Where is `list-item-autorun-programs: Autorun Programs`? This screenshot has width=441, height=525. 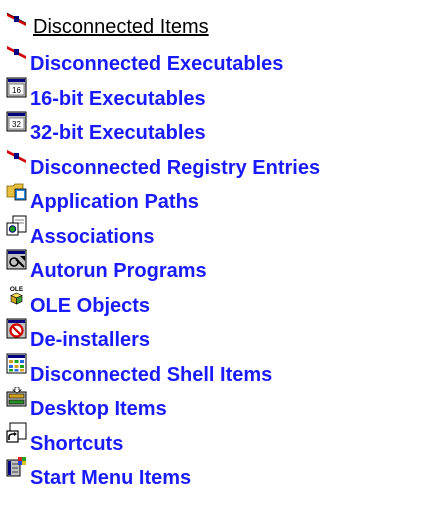
list-item-autorun-programs: Autorun Programs is located at coordinates (221, 264).